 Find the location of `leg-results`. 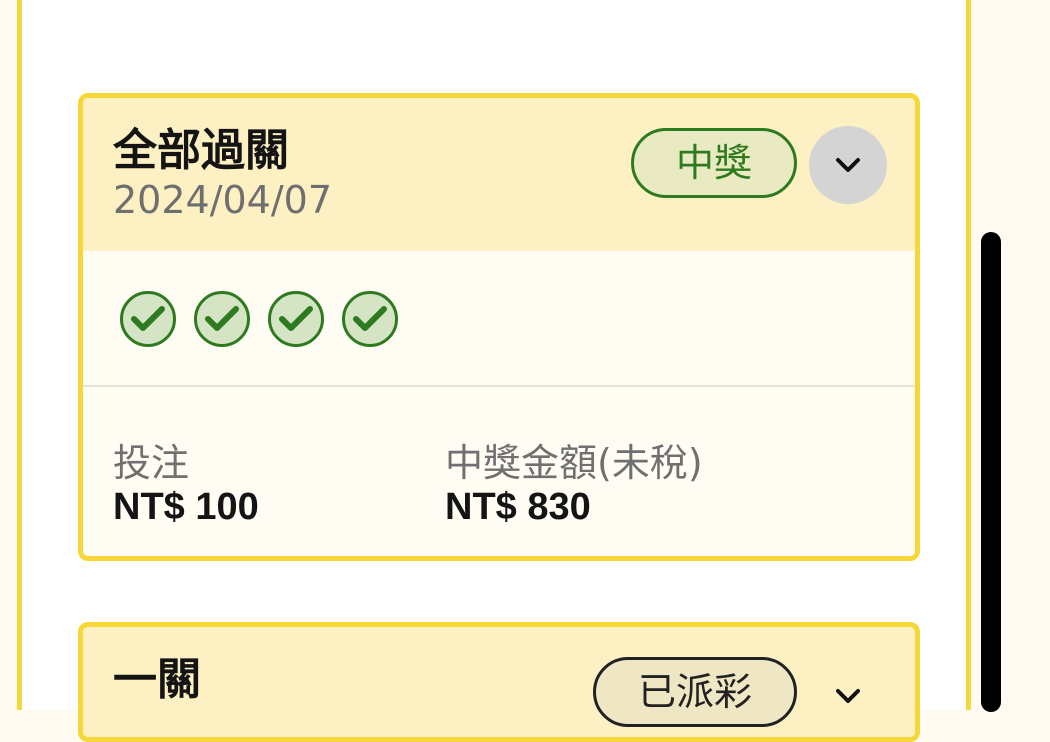

leg-results is located at coordinates (259, 319).